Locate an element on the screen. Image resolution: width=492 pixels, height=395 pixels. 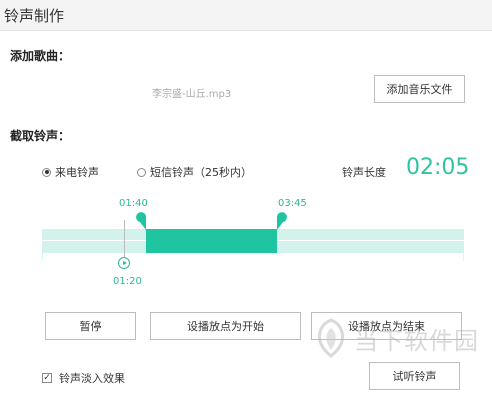
watermark: 当下软件园 is located at coordinates (395, 338).